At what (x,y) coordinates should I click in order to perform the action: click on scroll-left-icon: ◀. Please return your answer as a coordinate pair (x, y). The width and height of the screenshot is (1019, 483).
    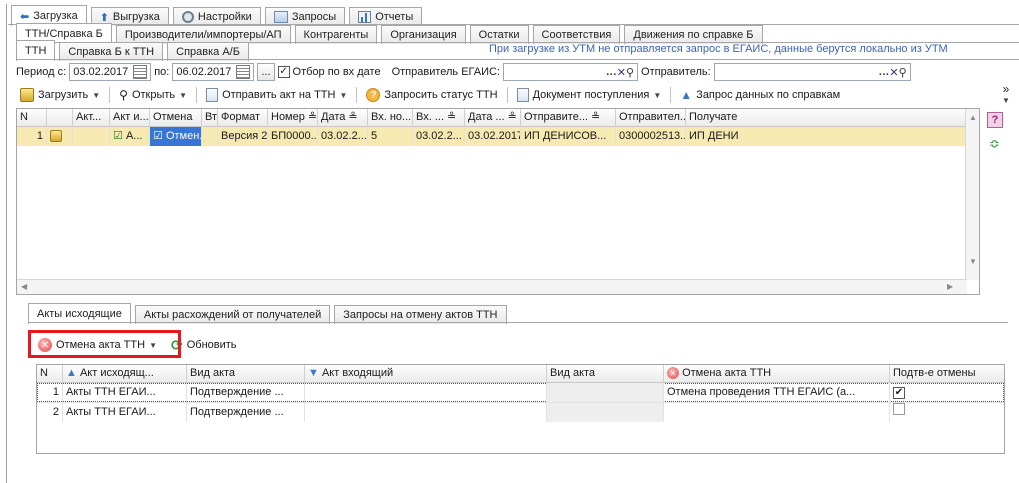
    Looking at the image, I should click on (24, 286).